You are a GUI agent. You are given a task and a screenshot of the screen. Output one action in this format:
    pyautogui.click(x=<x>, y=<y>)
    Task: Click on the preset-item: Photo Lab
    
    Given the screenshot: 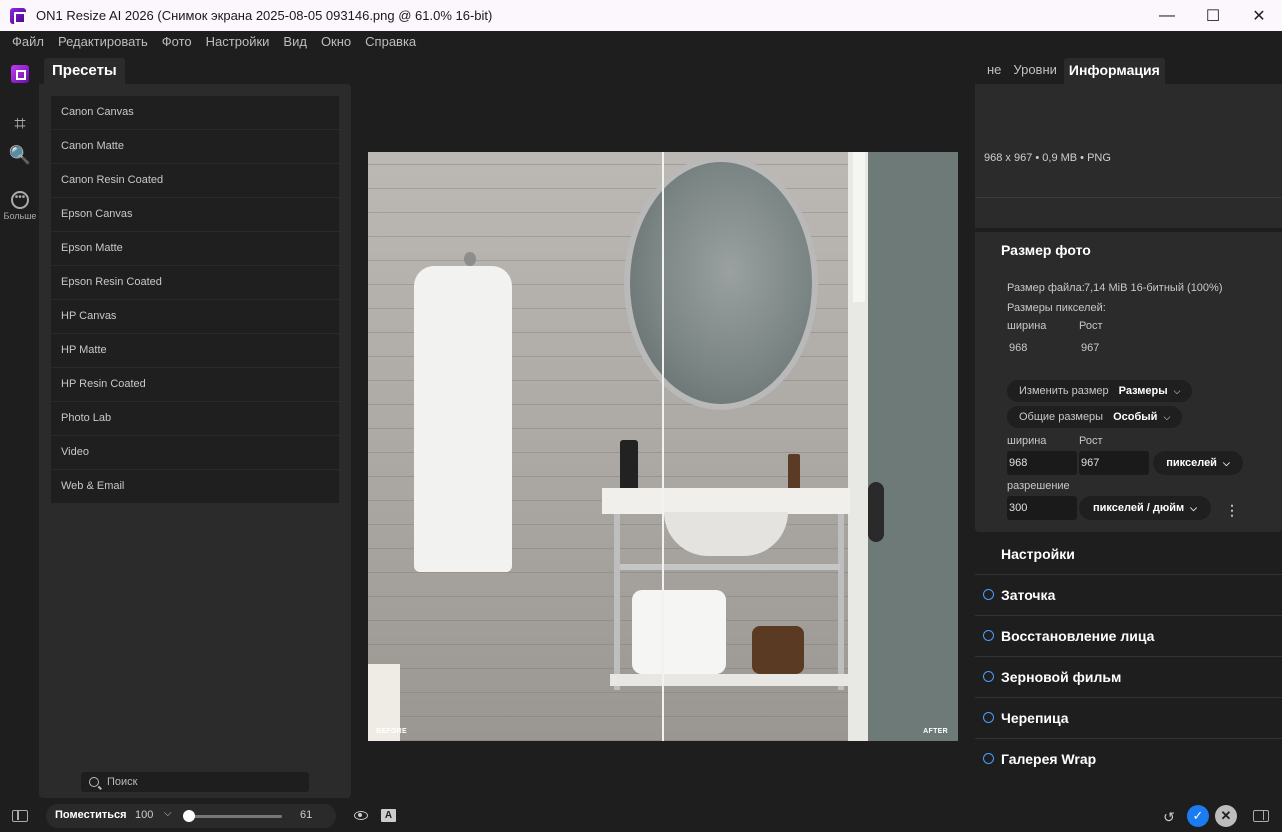 What is the action you would take?
    pyautogui.click(x=195, y=418)
    